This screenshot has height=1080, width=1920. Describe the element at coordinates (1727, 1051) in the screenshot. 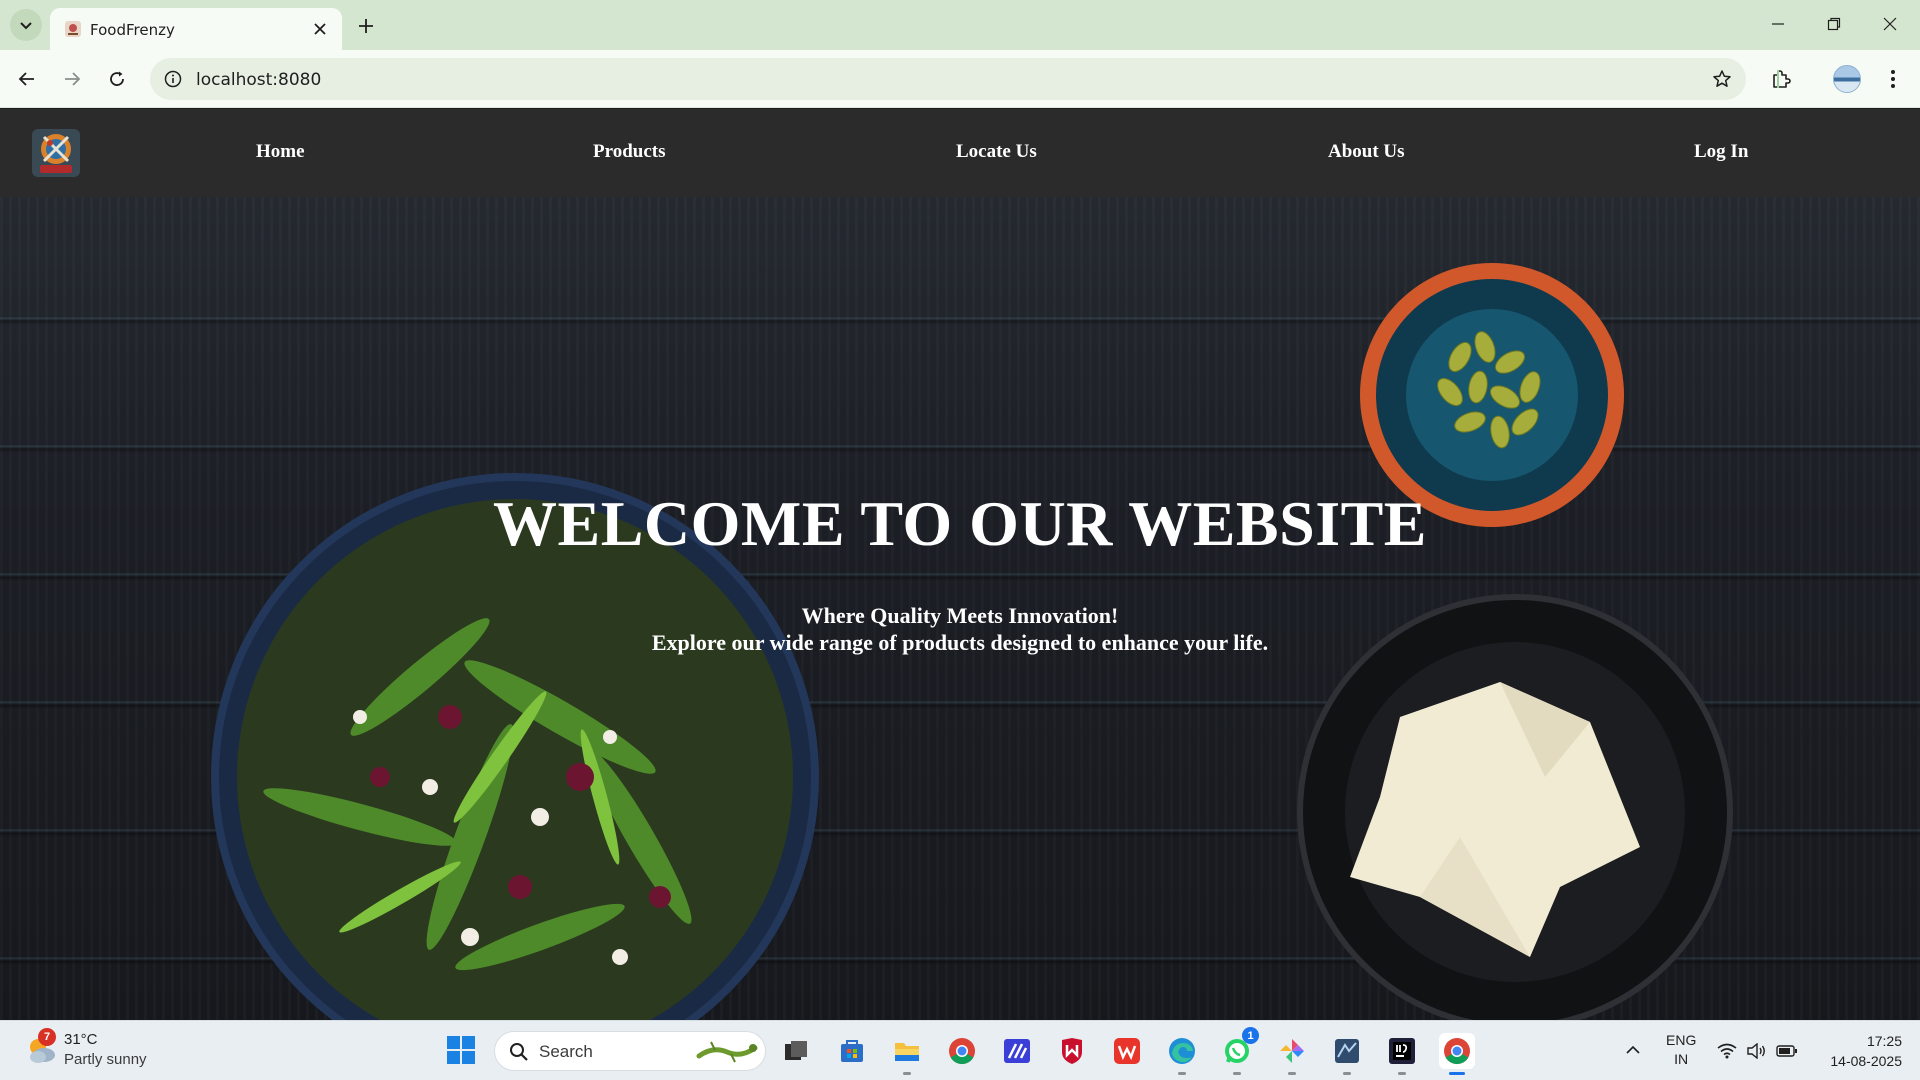

I see `wifi-icon` at that location.